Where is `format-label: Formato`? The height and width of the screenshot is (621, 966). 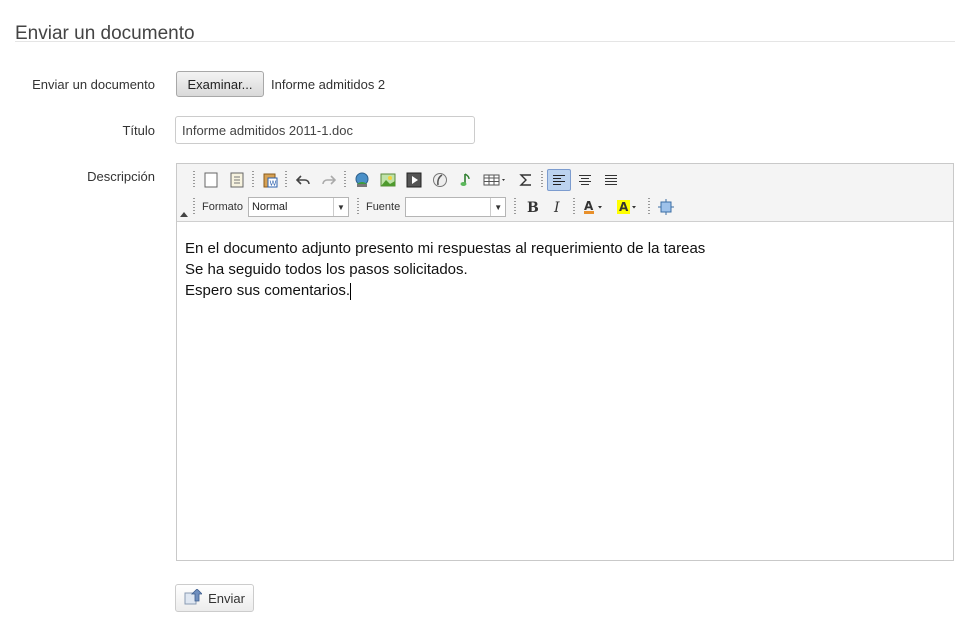 format-label: Formato is located at coordinates (222, 207).